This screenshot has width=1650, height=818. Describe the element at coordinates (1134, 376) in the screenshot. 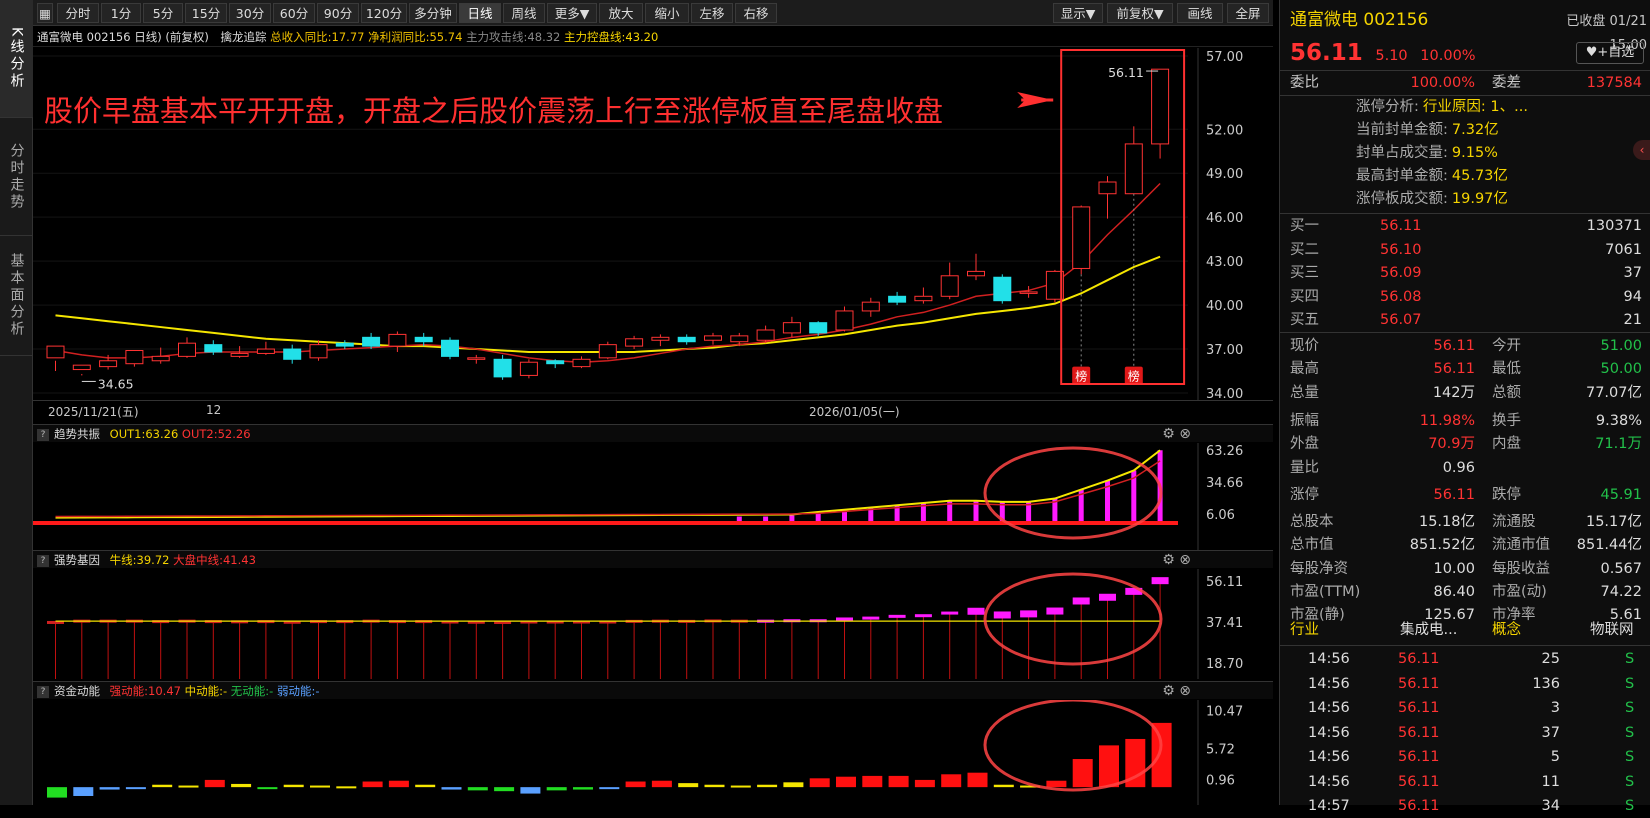

I see `badge-text: 榜` at that location.